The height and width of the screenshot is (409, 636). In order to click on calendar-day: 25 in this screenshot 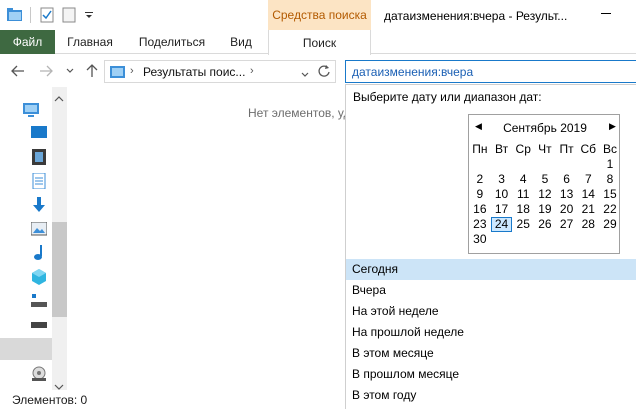, I will do `click(523, 224)`.